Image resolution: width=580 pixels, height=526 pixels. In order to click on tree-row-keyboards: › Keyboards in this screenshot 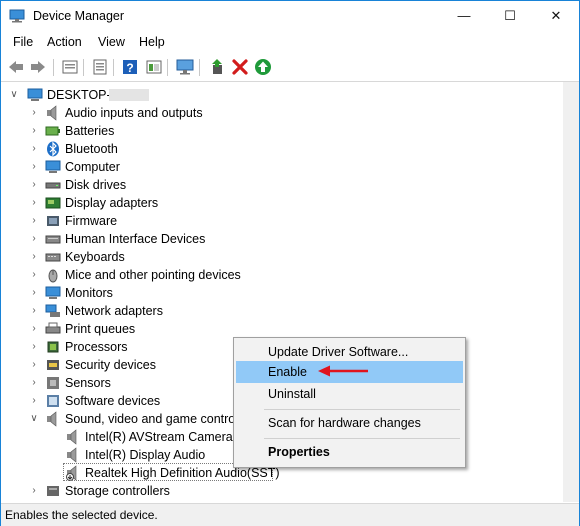, I will do `click(281, 257)`.